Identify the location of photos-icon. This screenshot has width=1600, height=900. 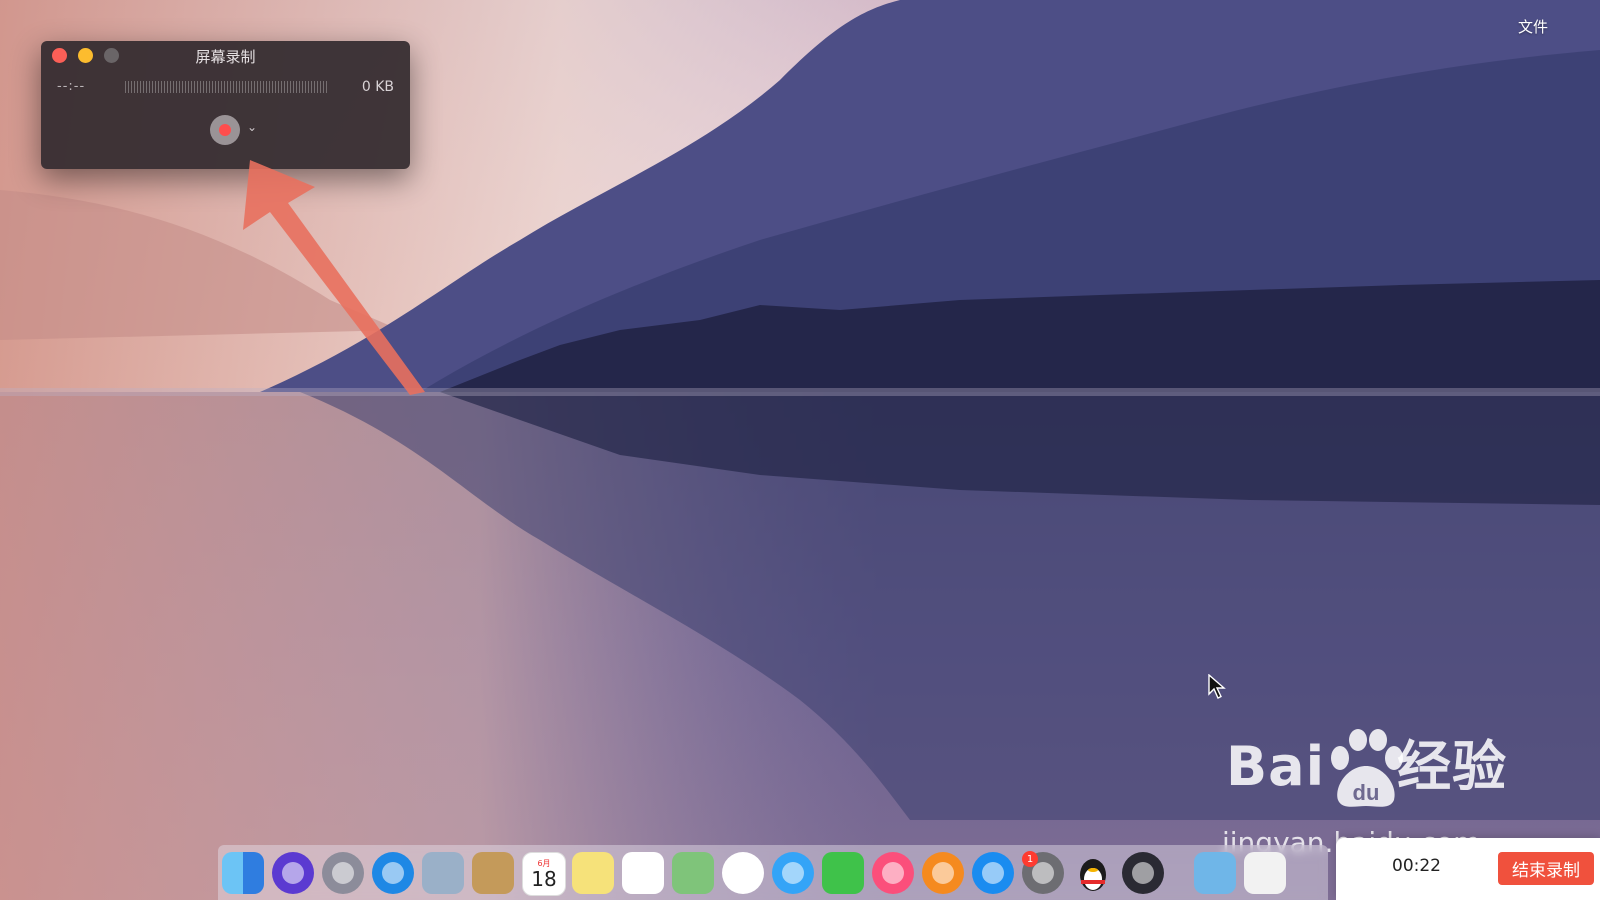
(743, 873).